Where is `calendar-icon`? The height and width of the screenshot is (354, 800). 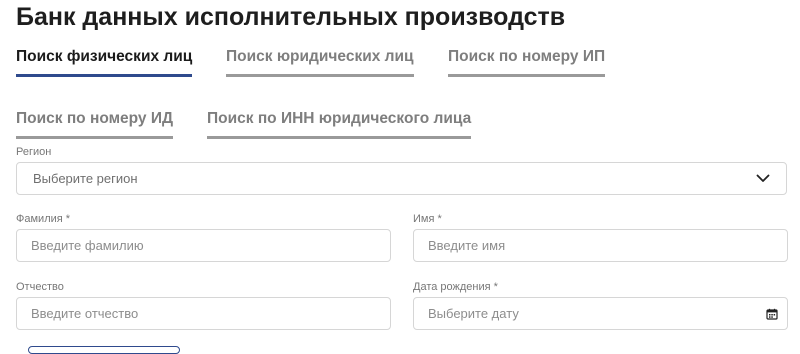
calendar-icon is located at coordinates (772, 314).